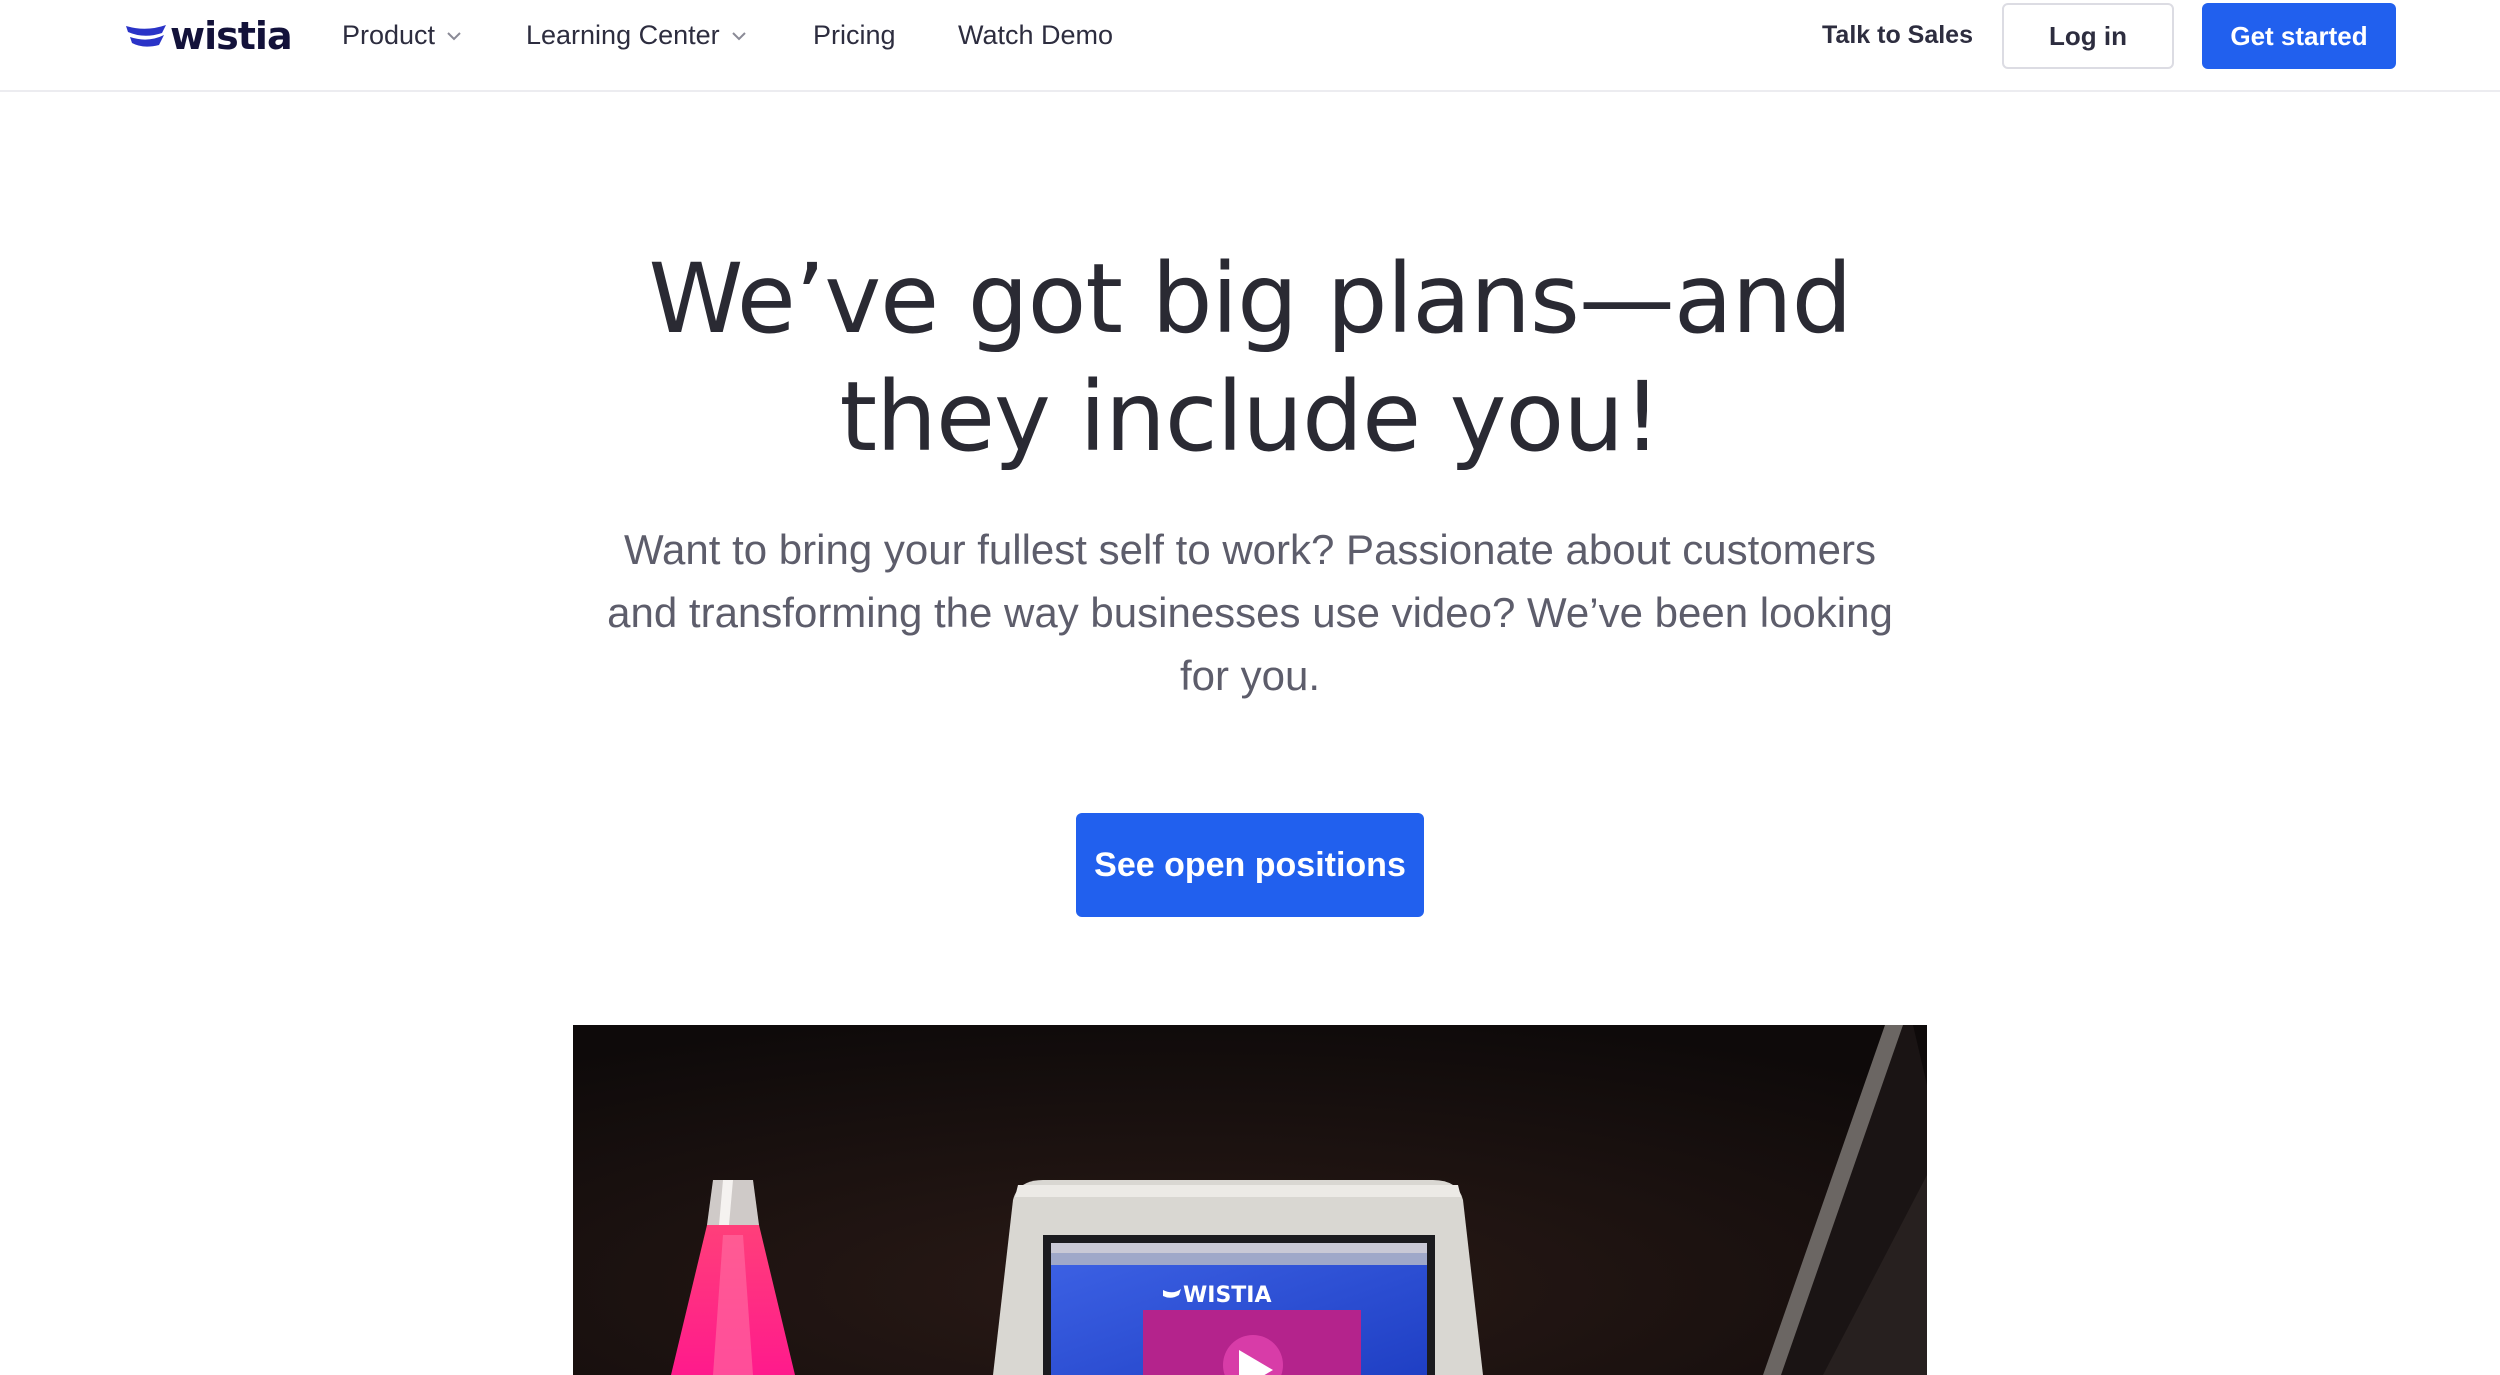 The image size is (2500, 1375). I want to click on get-started-button: Get started, so click(2299, 36).